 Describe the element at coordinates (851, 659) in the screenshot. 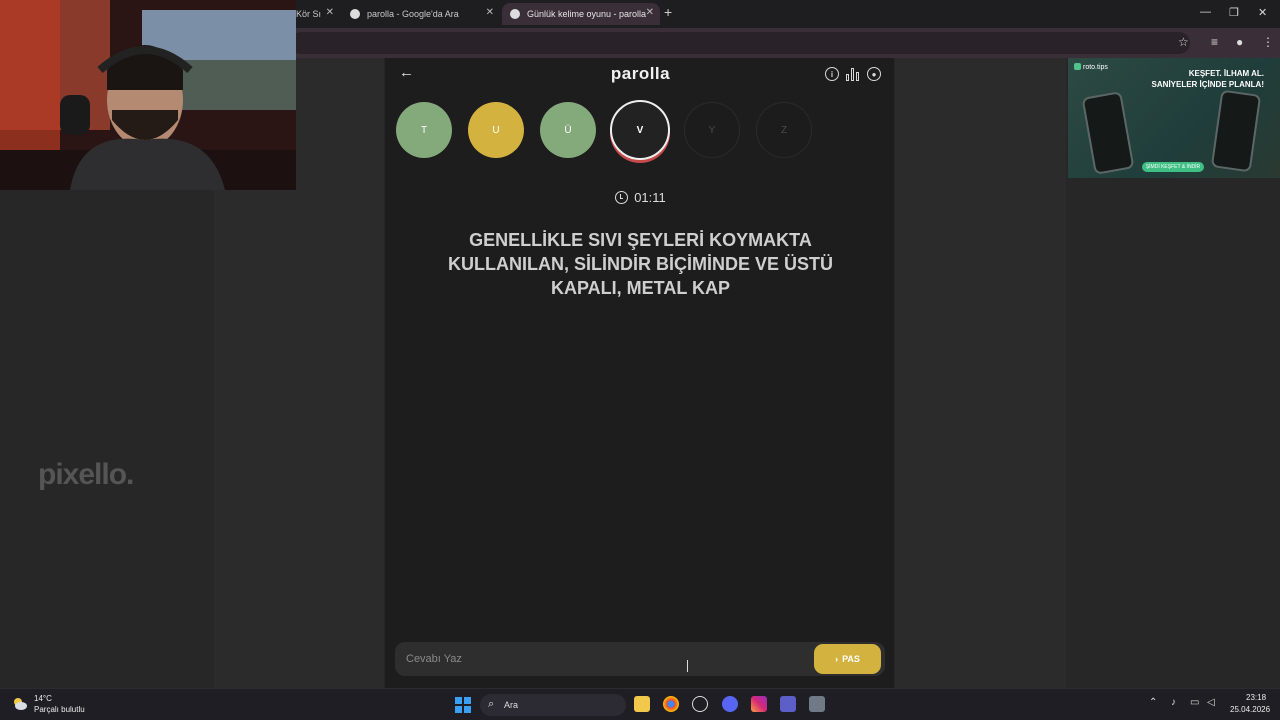

I see `pass-label: PAS` at that location.